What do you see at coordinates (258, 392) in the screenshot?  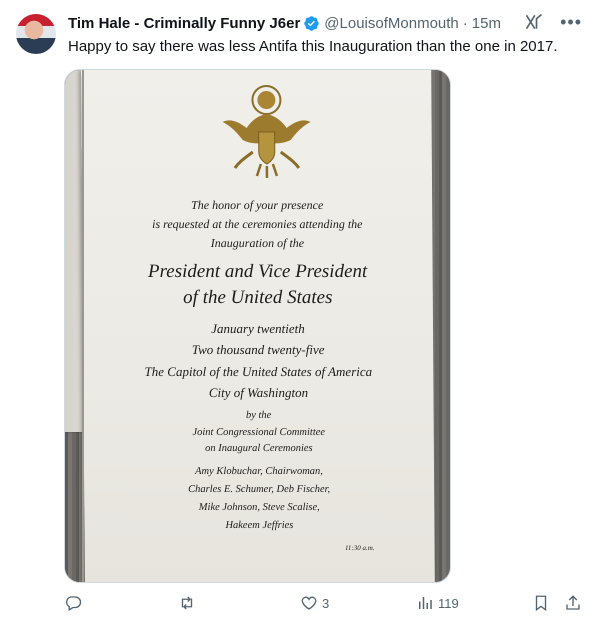 I see `invite-place-2: City of Washington` at bounding box center [258, 392].